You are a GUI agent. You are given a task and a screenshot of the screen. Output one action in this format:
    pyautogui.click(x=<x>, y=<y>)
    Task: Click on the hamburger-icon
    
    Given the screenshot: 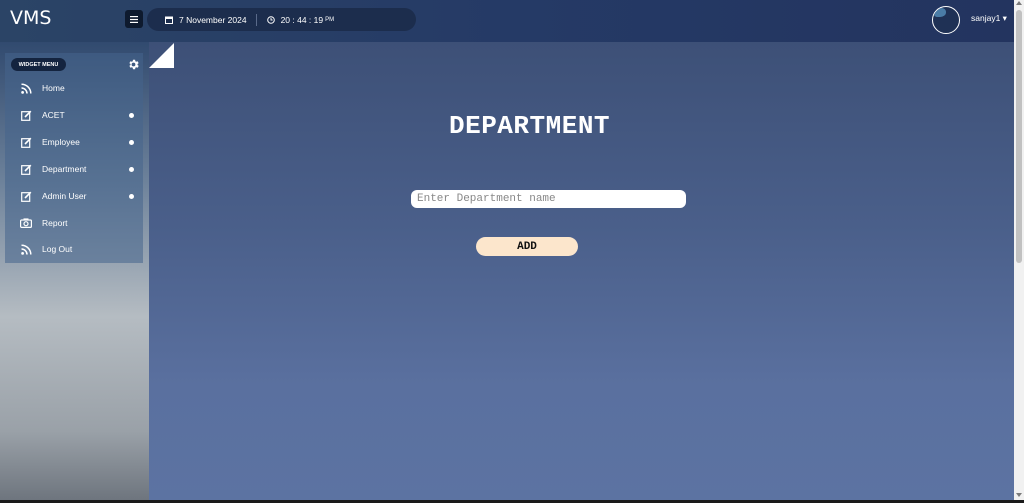 What is the action you would take?
    pyautogui.click(x=134, y=19)
    